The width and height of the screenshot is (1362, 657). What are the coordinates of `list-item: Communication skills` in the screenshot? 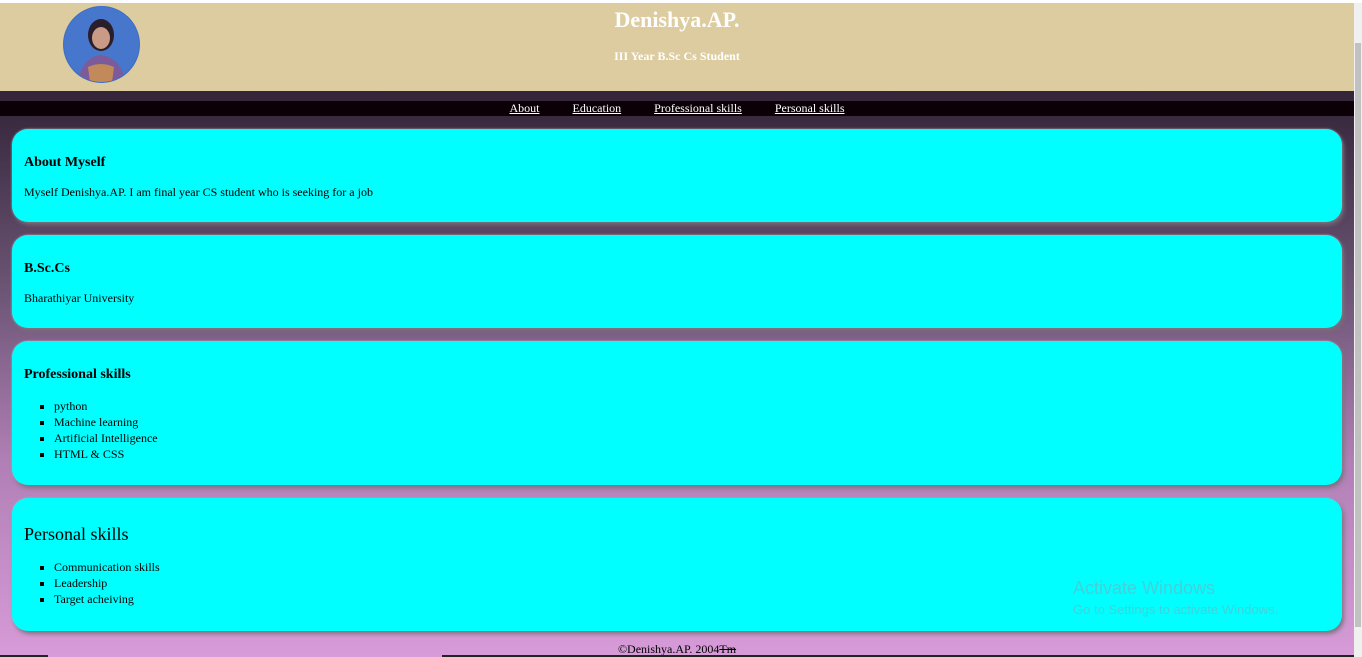 It's located at (107, 567).